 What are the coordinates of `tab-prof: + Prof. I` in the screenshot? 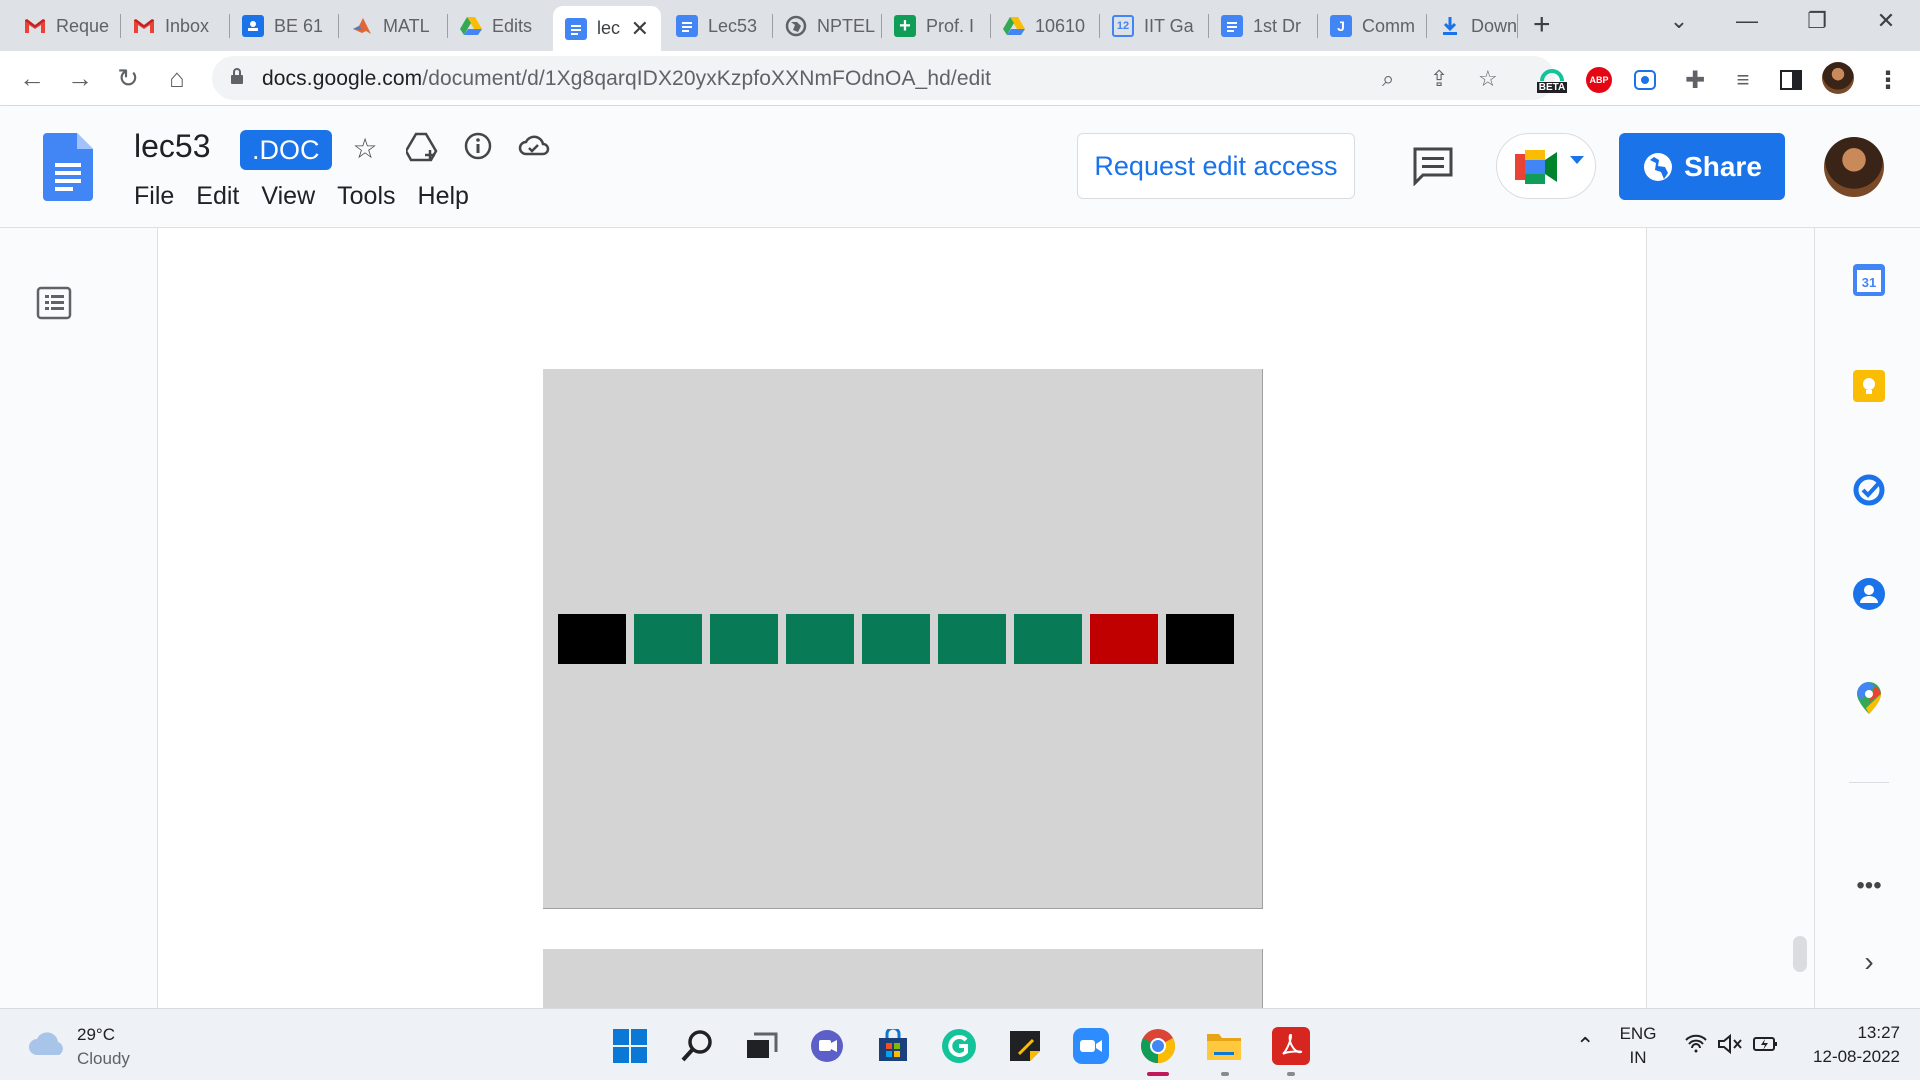 It's located at (936, 26).